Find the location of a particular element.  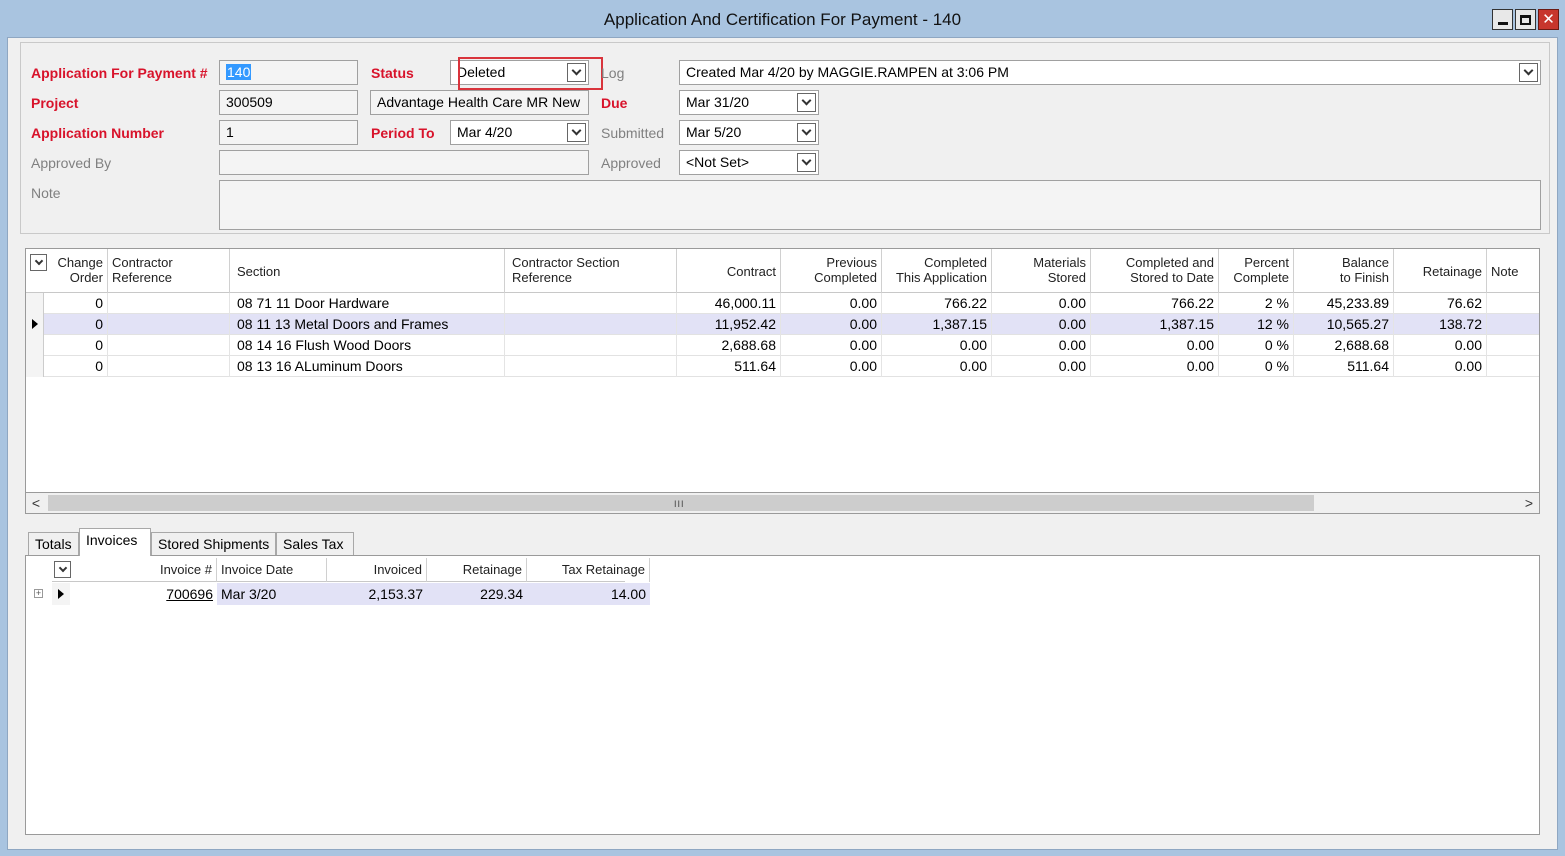

app-number-label: Application Number is located at coordinates (98, 133).